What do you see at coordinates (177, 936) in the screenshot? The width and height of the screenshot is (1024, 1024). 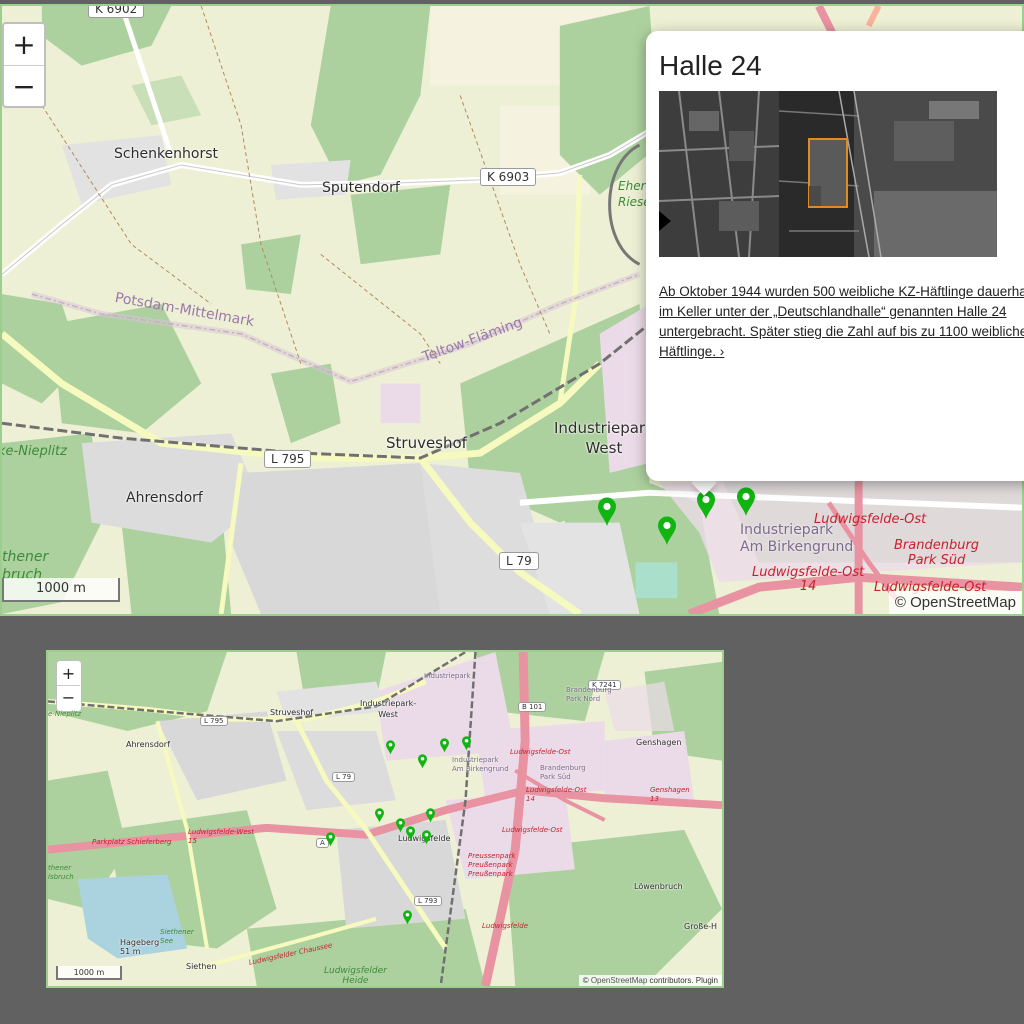 I see `water-label-siethener-see: Siethener See` at bounding box center [177, 936].